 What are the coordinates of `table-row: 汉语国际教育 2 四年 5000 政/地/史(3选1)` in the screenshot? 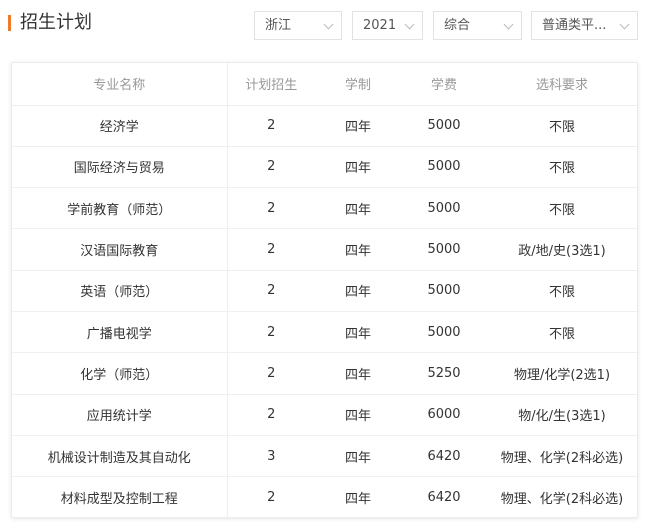 It's located at (324, 249).